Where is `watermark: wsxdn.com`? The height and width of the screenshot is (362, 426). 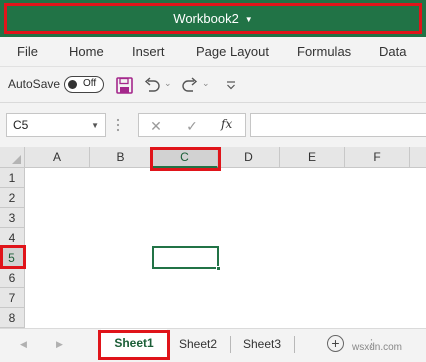 watermark: wsxdn.com is located at coordinates (377, 347).